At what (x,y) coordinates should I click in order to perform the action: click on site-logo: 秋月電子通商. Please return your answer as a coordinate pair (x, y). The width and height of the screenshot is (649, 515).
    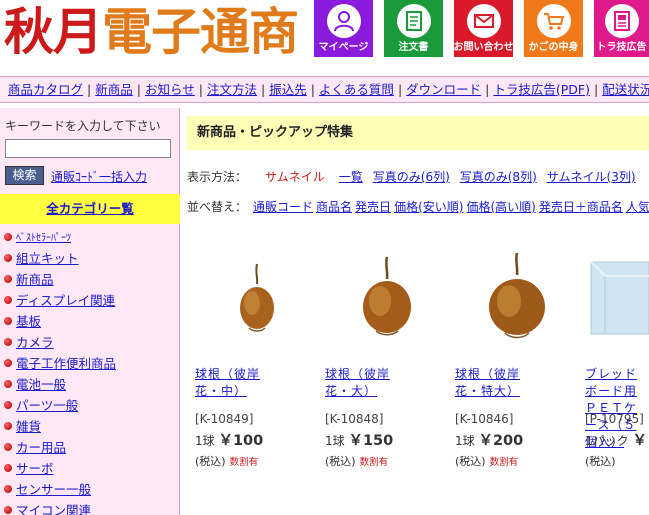
    Looking at the image, I should click on (151, 32).